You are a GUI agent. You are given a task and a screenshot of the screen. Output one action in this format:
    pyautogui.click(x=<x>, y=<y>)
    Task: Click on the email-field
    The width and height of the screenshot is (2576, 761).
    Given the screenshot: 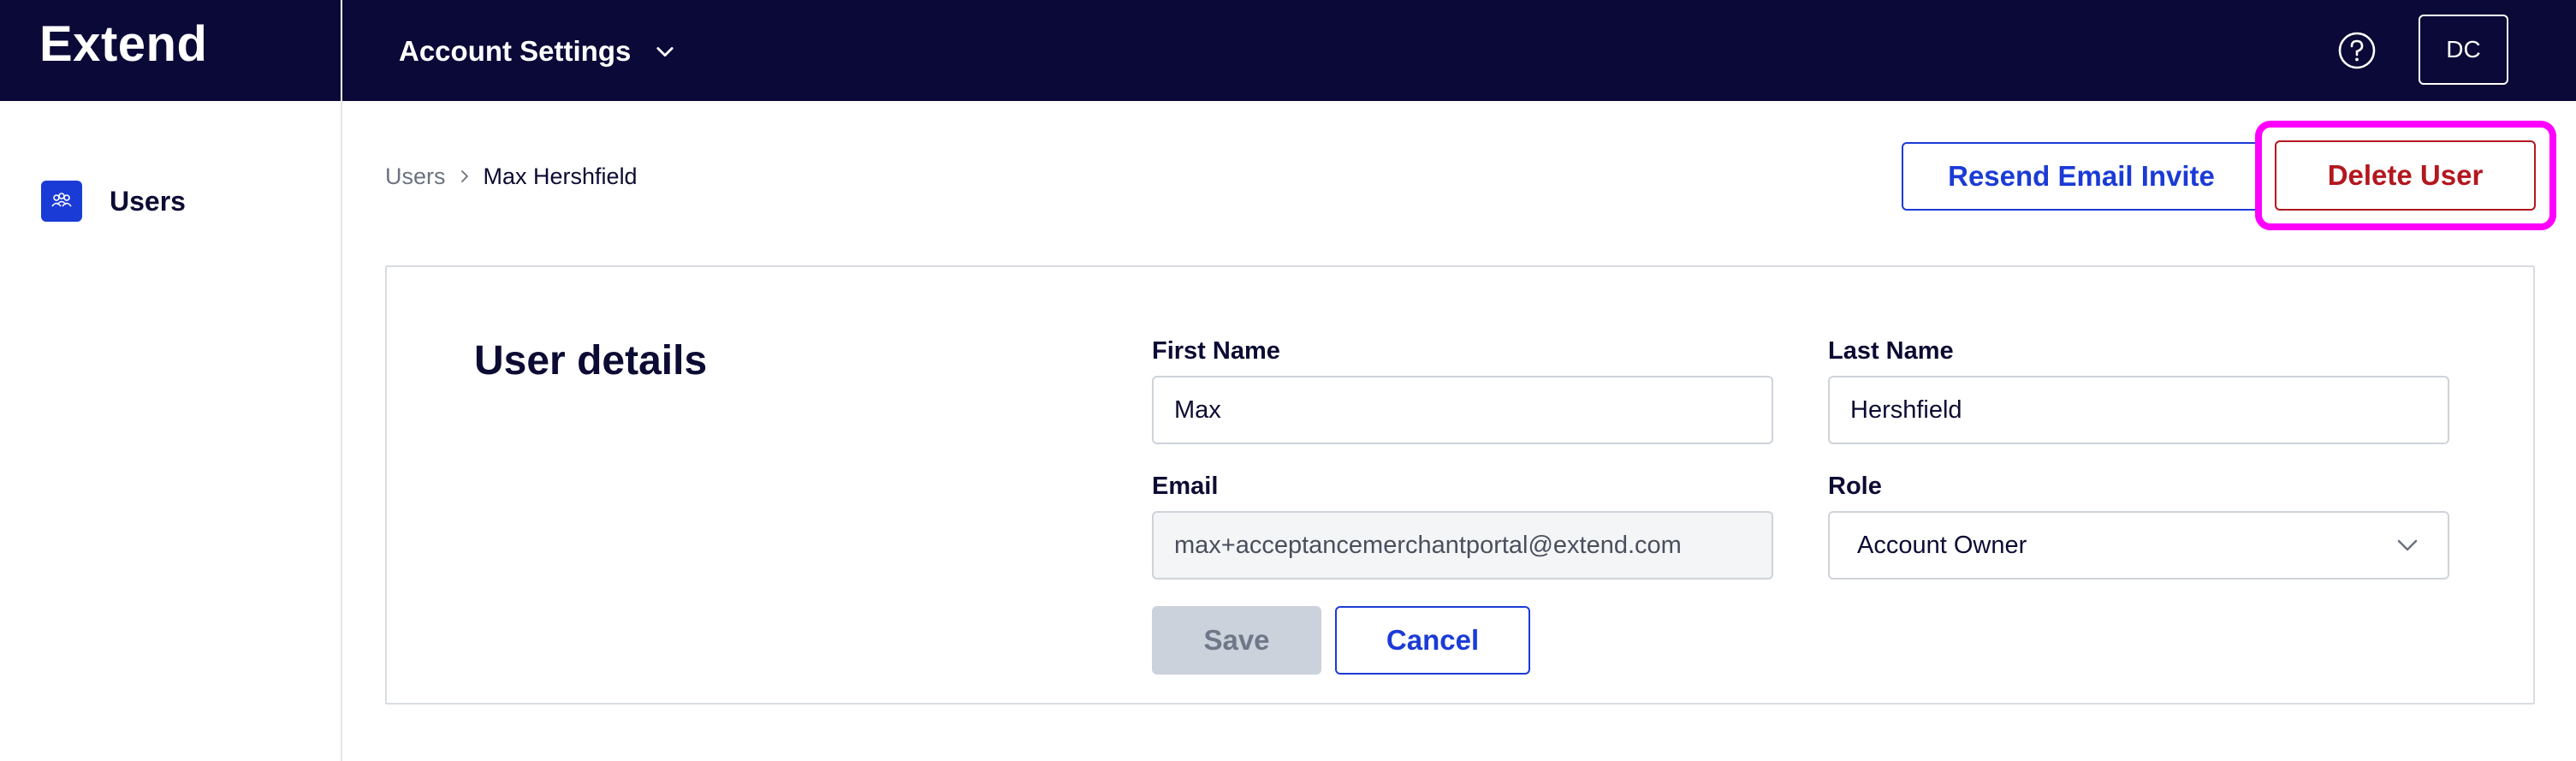 What is the action you would take?
    pyautogui.click(x=1462, y=545)
    